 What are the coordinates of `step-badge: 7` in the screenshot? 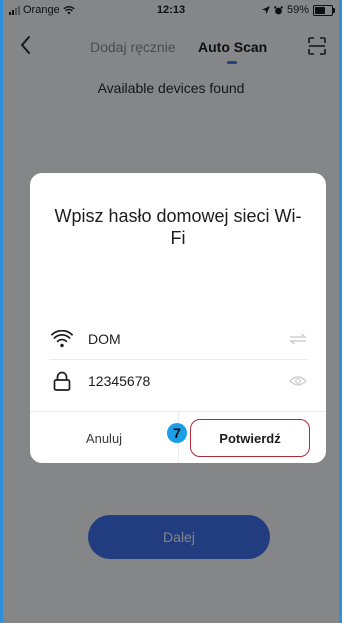 It's located at (177, 433).